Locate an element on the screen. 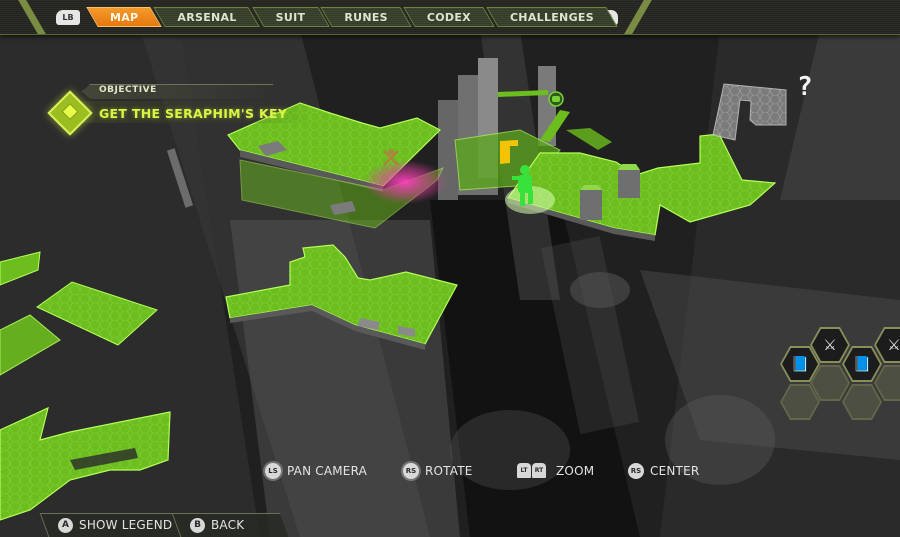 Image resolution: width=900 pixels, height=537 pixels. back-label: BACK is located at coordinates (228, 525).